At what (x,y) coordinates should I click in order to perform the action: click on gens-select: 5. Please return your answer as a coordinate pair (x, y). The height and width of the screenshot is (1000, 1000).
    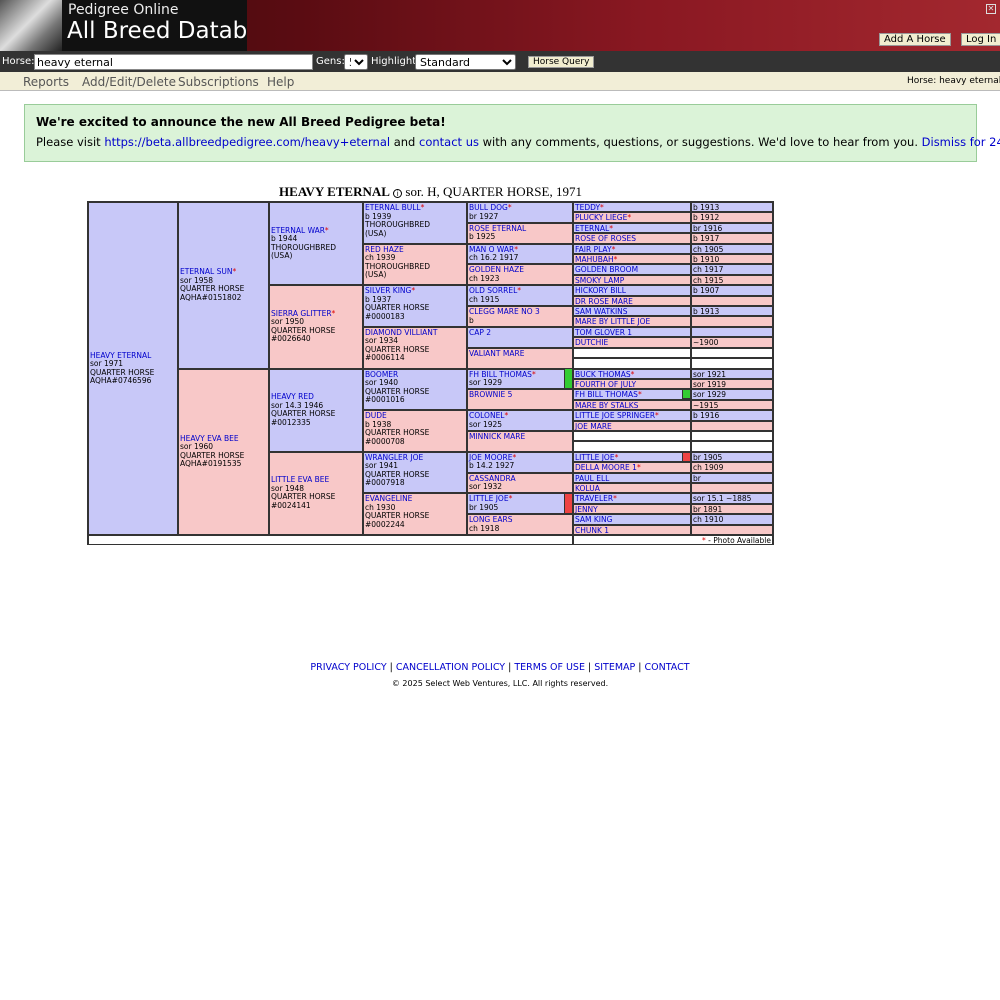
    Looking at the image, I should click on (356, 62).